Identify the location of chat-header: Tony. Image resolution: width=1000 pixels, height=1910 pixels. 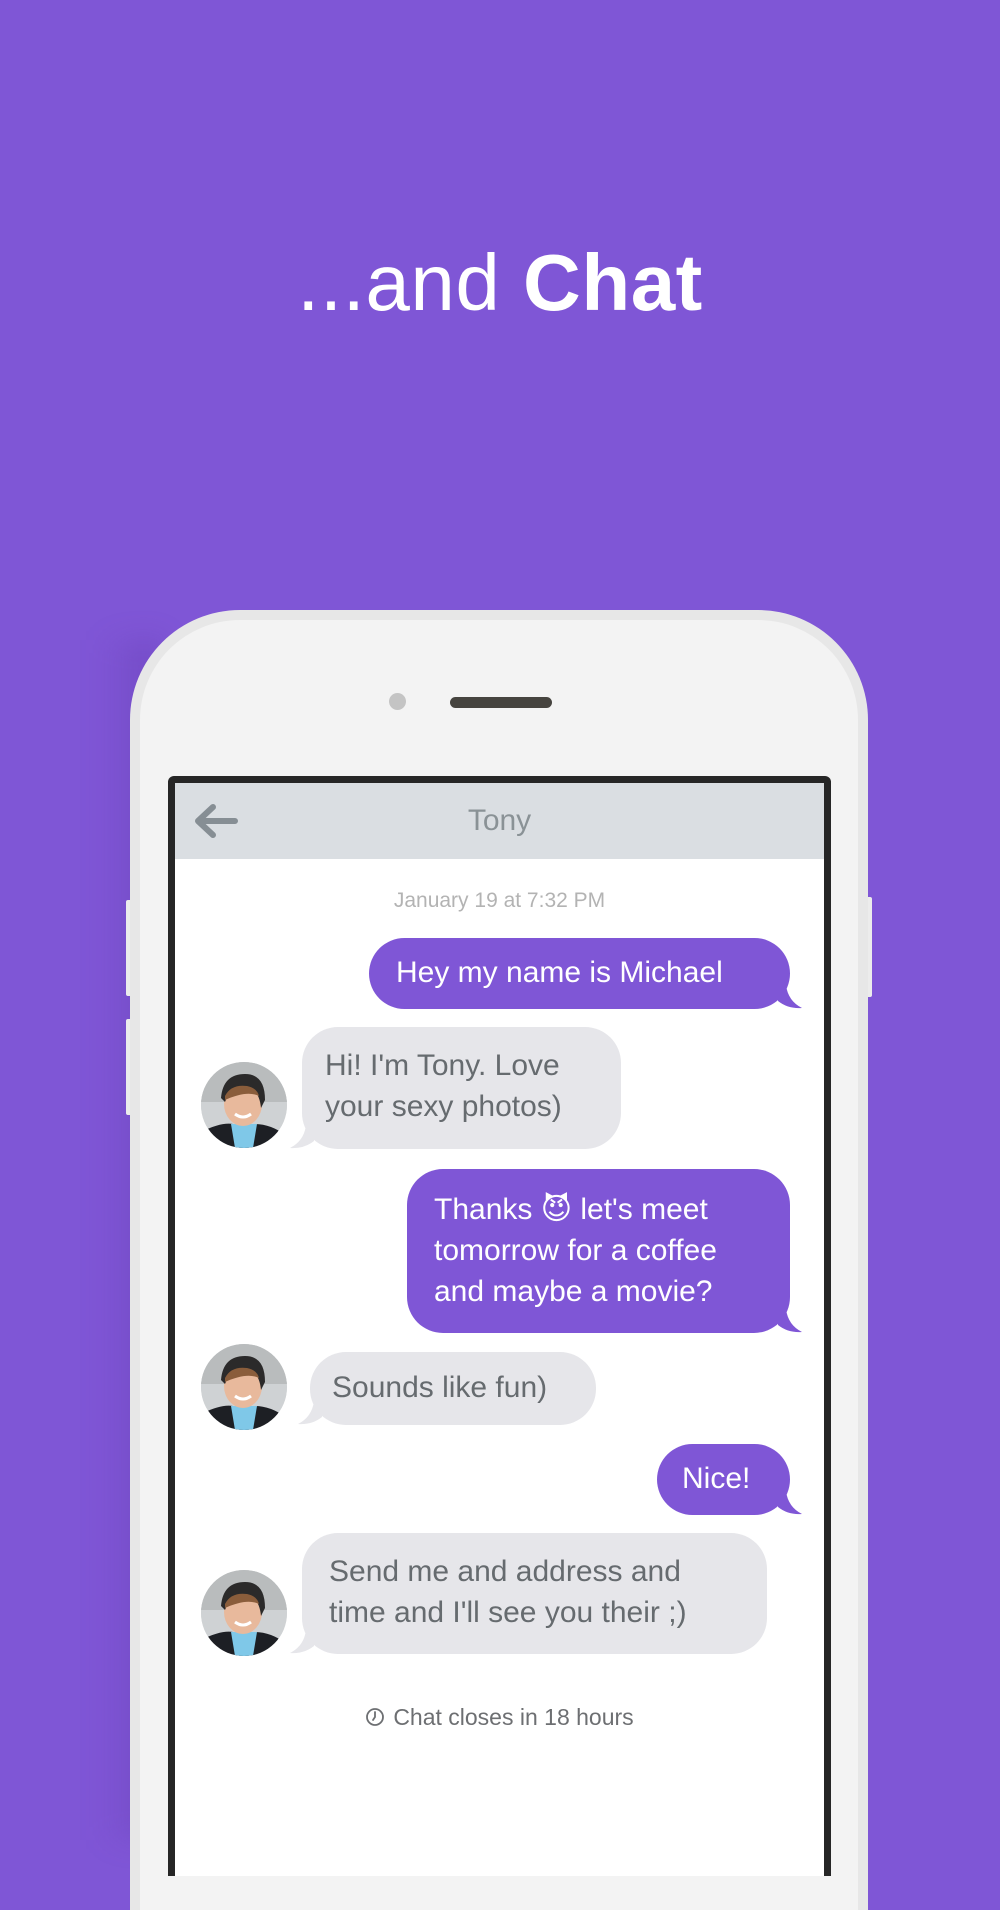
(499, 821).